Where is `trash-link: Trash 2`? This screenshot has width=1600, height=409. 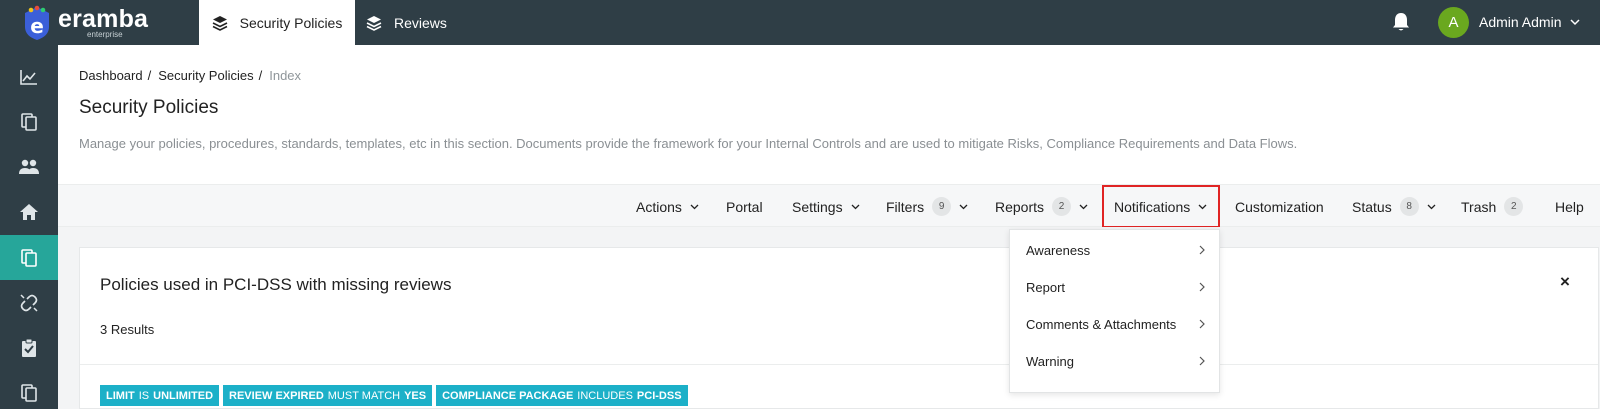
trash-link: Trash 2 is located at coordinates (1492, 206).